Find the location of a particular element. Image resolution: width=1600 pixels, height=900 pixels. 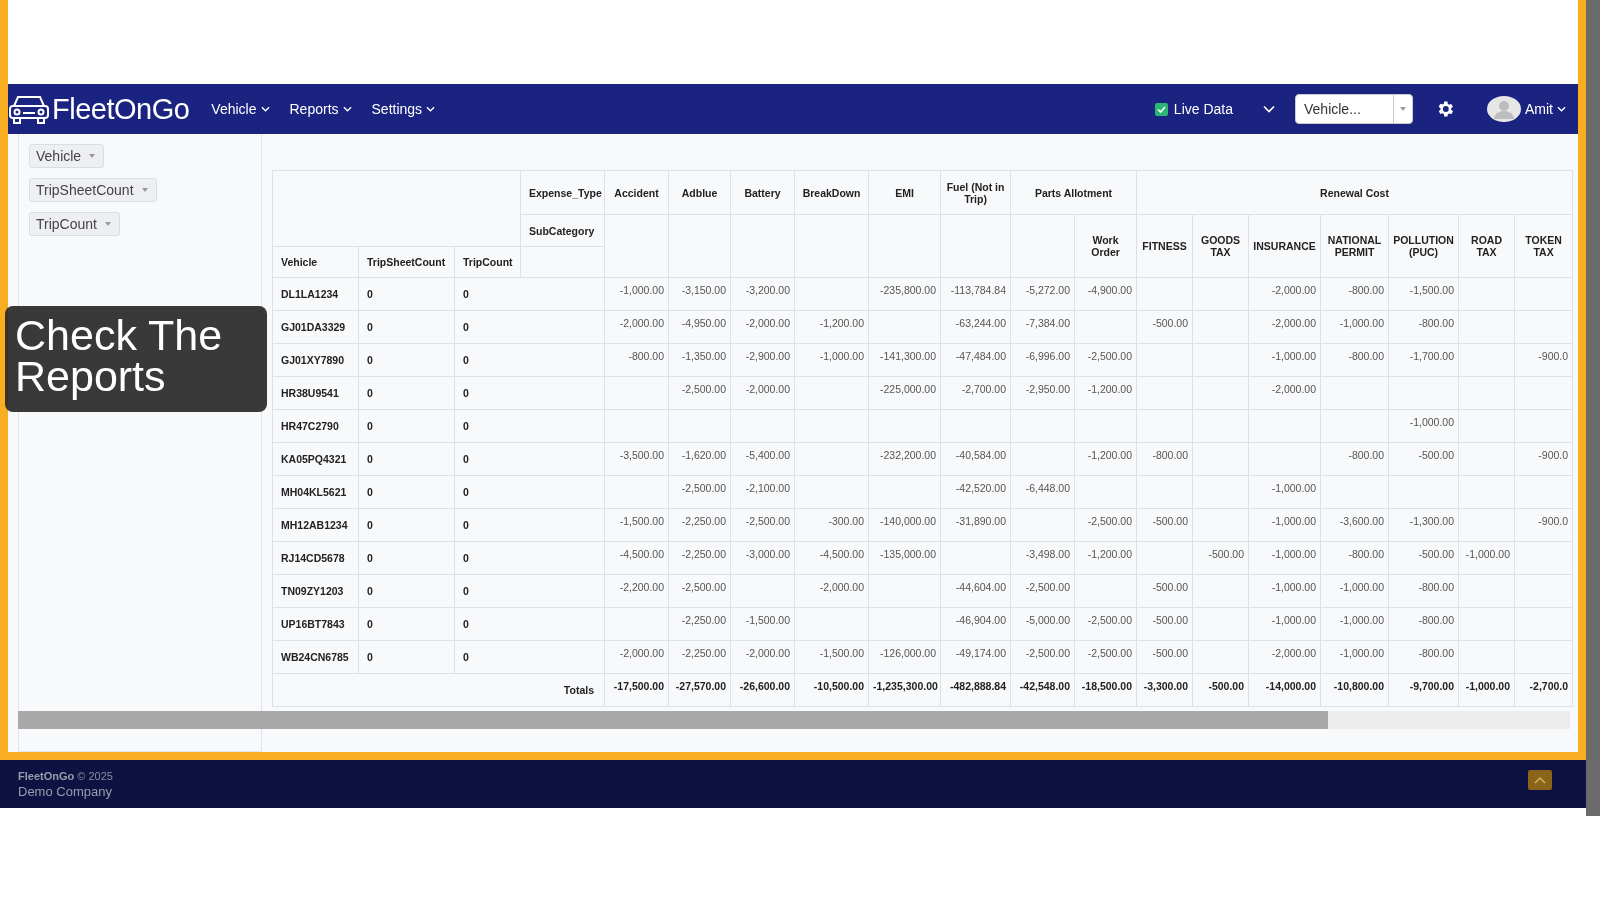

table-cell: -10,500.00 is located at coordinates (831, 690).